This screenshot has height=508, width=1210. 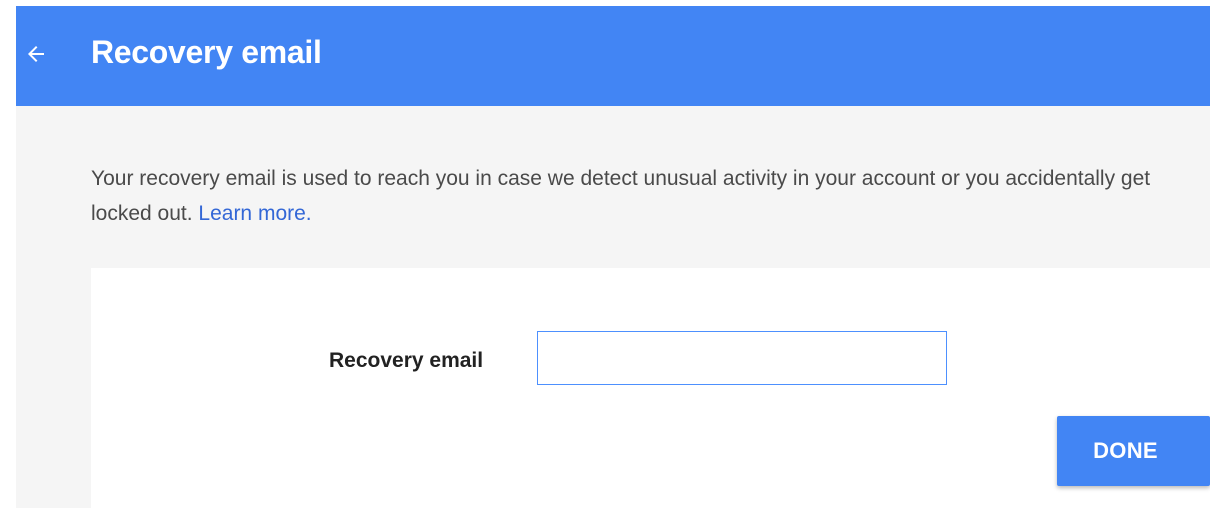 I want to click on back-button, so click(x=36, y=54).